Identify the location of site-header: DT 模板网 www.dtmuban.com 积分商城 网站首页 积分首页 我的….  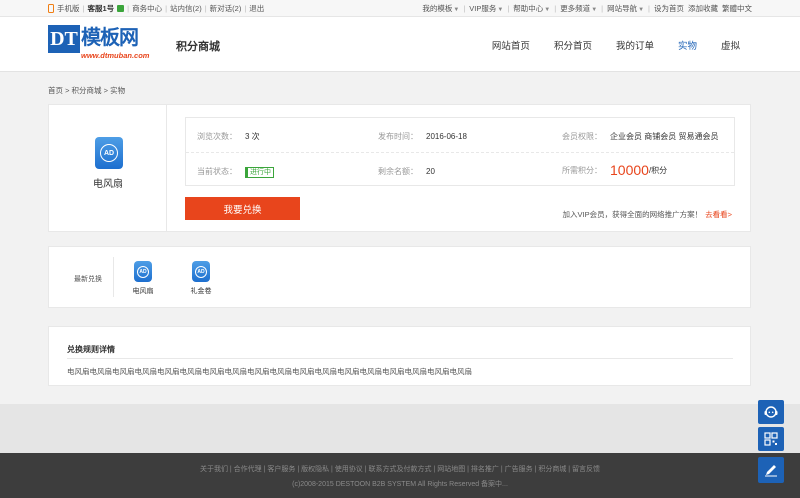
(400, 44).